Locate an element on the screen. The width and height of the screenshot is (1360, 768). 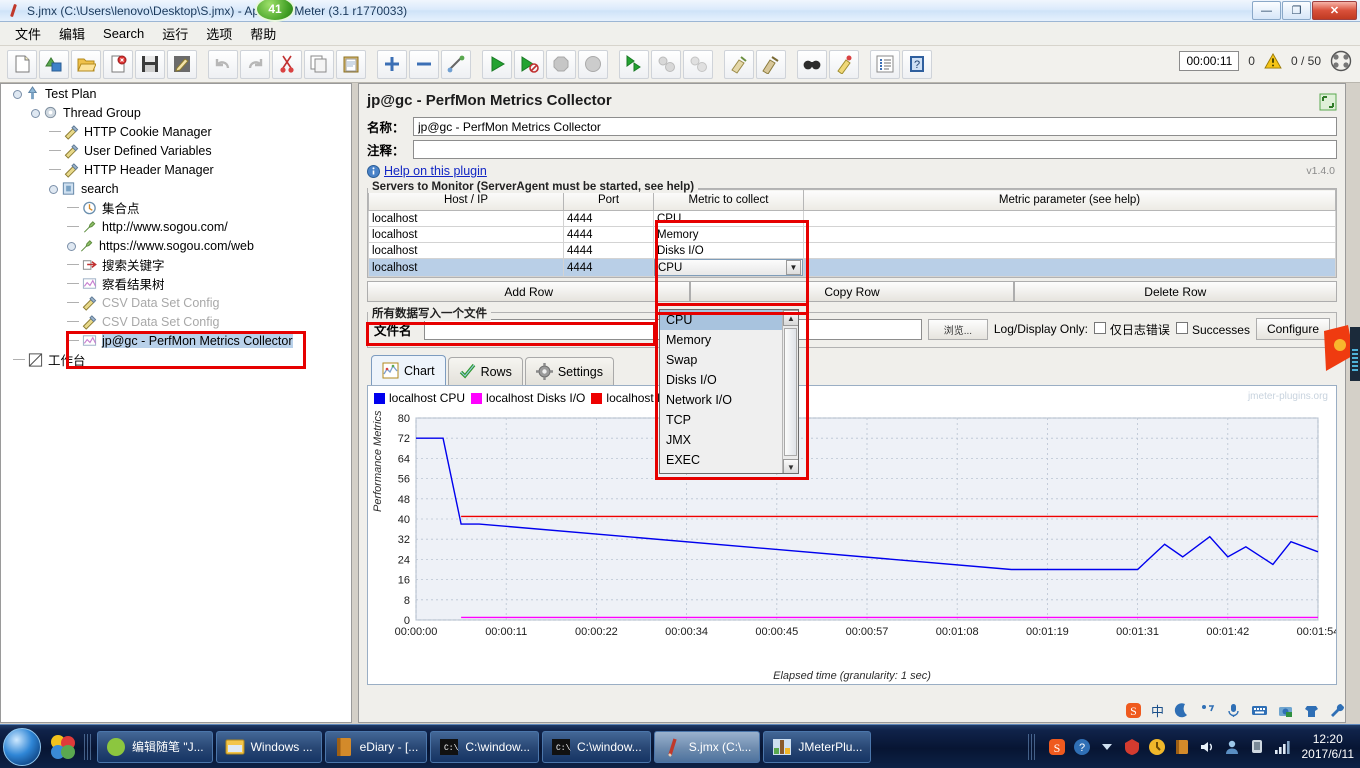
device-tray-icon is located at coordinates (1257, 747).